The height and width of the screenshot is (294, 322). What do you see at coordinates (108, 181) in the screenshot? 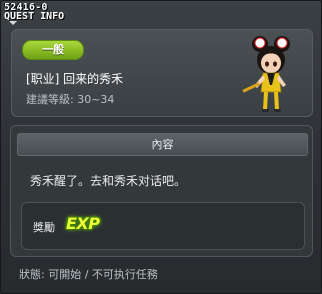
I see `quest-description: 秀禾醒了。去和秀禾对话吧。` at bounding box center [108, 181].